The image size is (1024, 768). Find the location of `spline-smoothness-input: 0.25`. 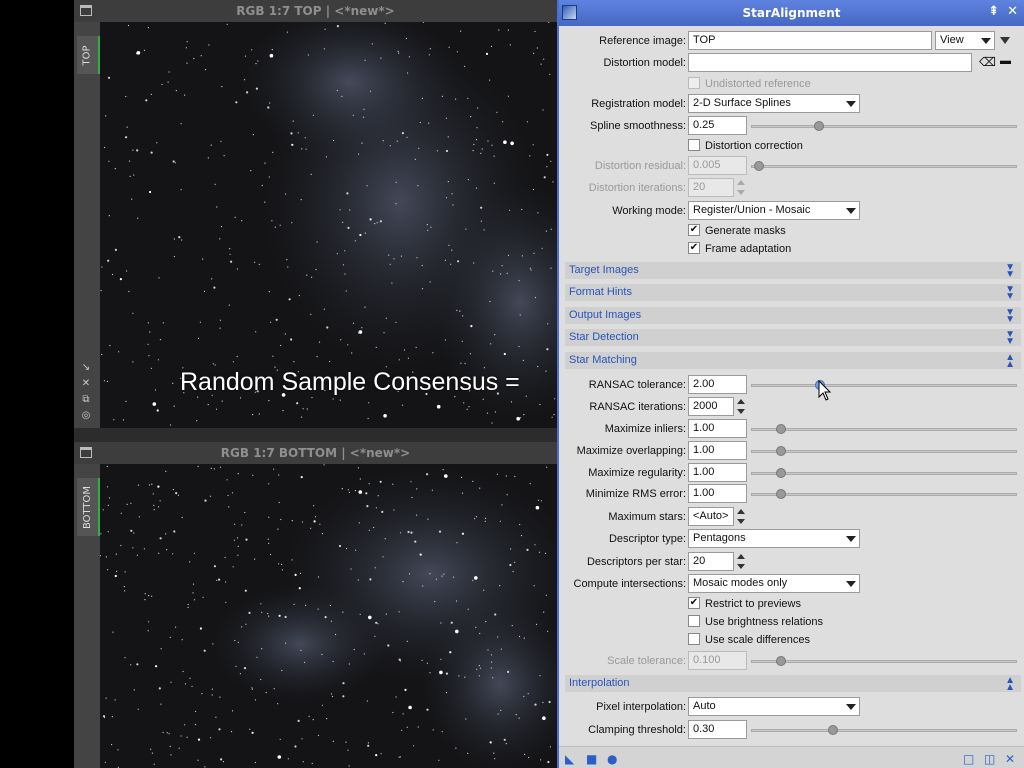

spline-smoothness-input: 0.25 is located at coordinates (717, 125).